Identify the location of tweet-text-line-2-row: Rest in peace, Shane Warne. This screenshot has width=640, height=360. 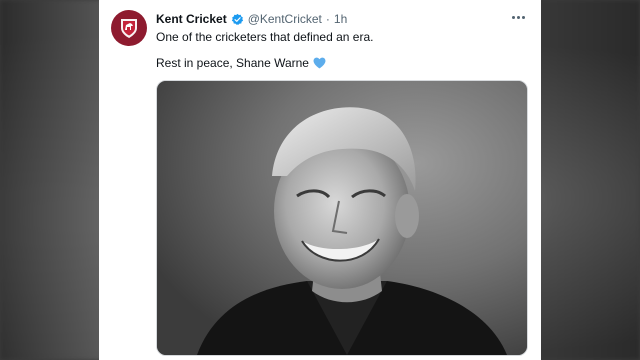
(241, 63).